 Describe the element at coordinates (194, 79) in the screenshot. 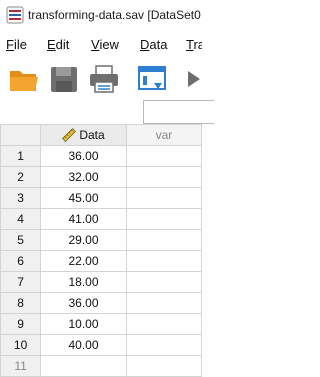

I see `undo-icon` at that location.